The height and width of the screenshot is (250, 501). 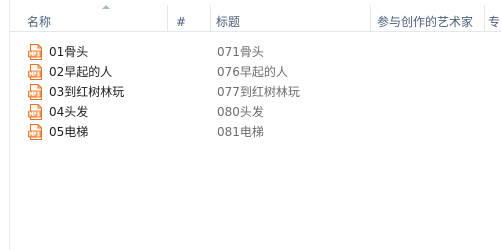 I want to click on navigation-pane-edge, so click(x=5, y=125).